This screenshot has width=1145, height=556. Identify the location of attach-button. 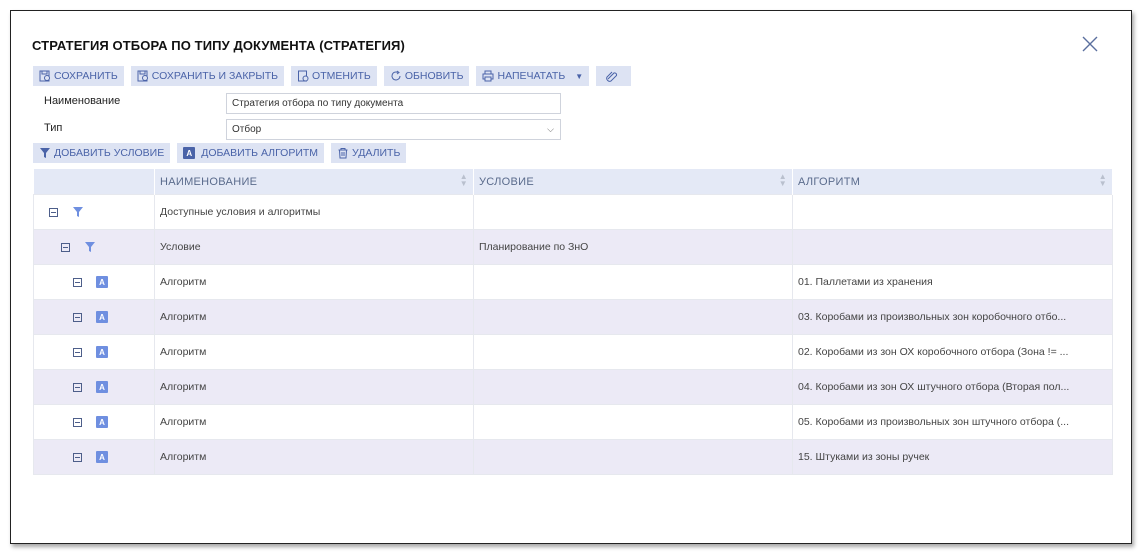
(614, 76).